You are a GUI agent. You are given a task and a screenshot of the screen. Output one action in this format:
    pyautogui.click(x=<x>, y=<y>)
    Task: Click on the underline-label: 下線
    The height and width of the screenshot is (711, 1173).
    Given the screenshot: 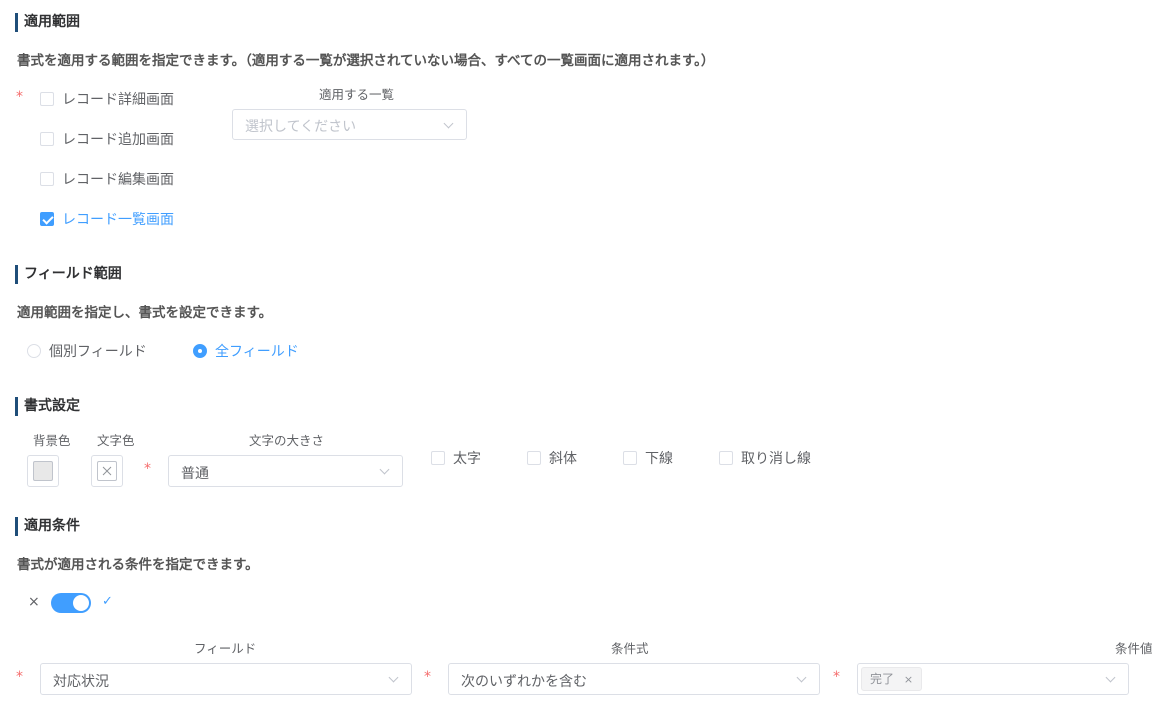 What is the action you would take?
    pyautogui.click(x=659, y=458)
    